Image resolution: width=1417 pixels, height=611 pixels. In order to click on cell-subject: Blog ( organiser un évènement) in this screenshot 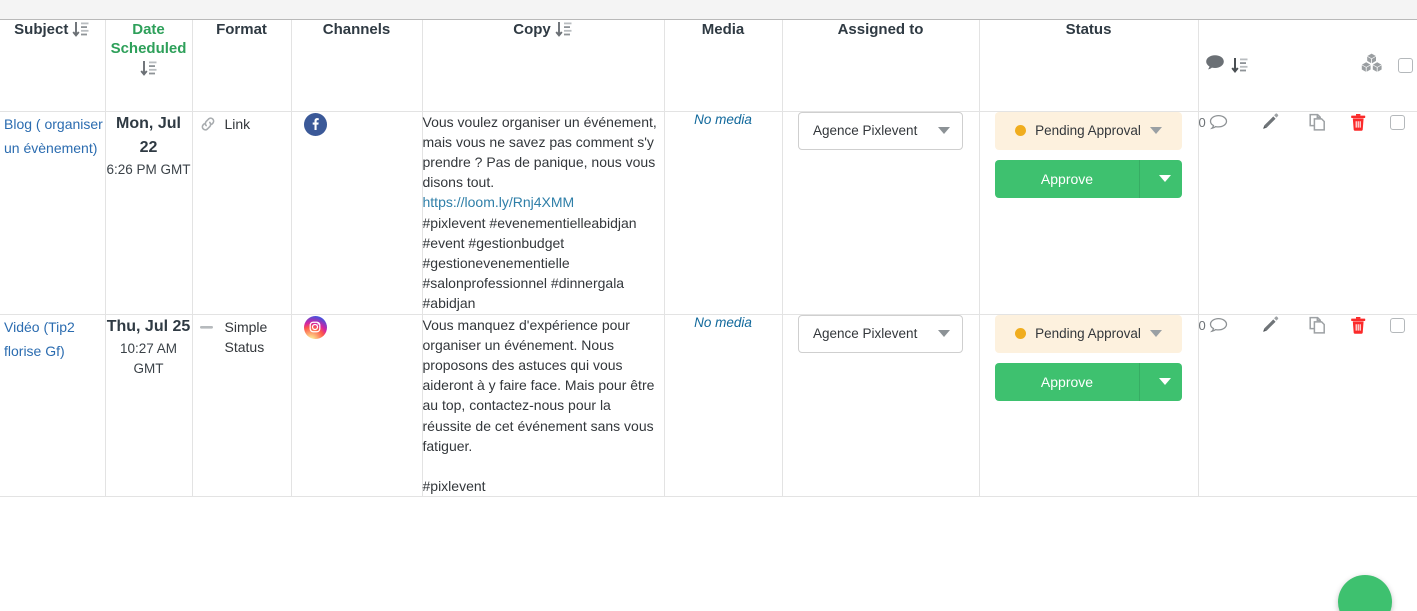, I will do `click(53, 213)`.